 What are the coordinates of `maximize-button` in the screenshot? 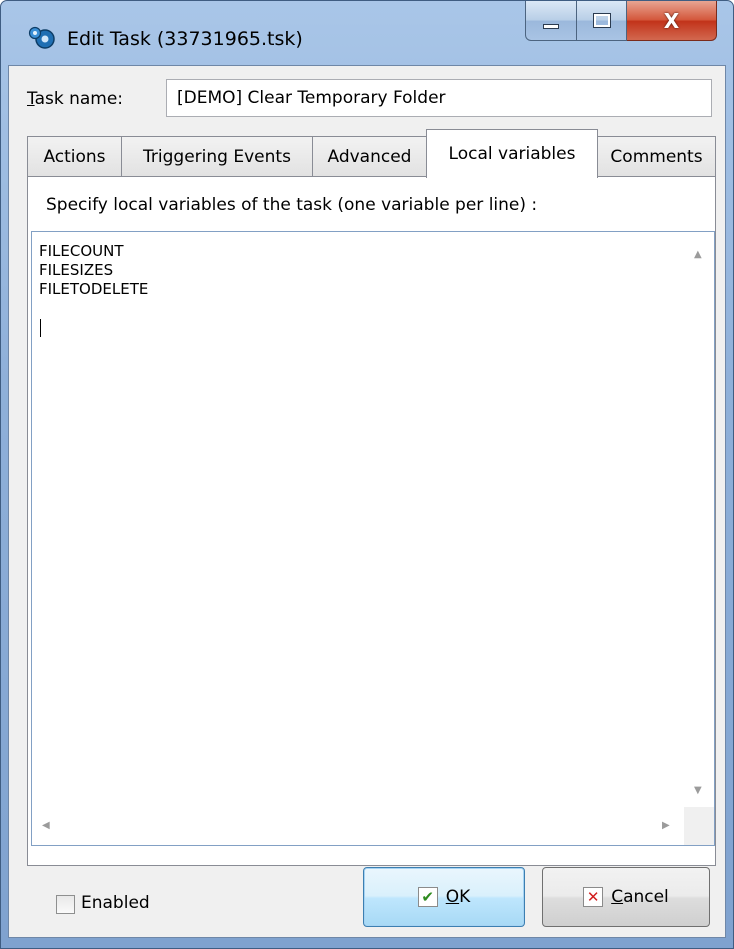 It's located at (602, 21).